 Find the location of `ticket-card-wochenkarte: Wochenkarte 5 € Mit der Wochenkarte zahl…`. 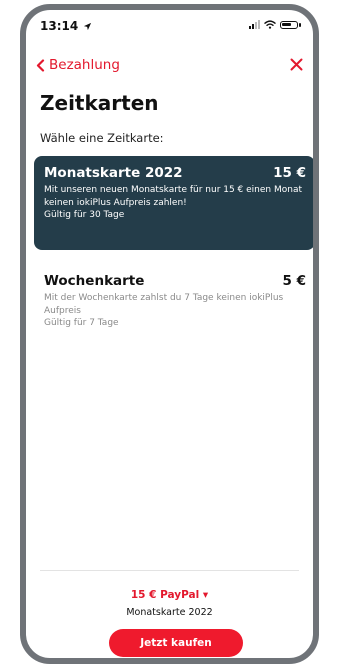

ticket-card-wochenkarte: Wochenkarte 5 € Mit der Wochenkarte zahl… is located at coordinates (173, 299).